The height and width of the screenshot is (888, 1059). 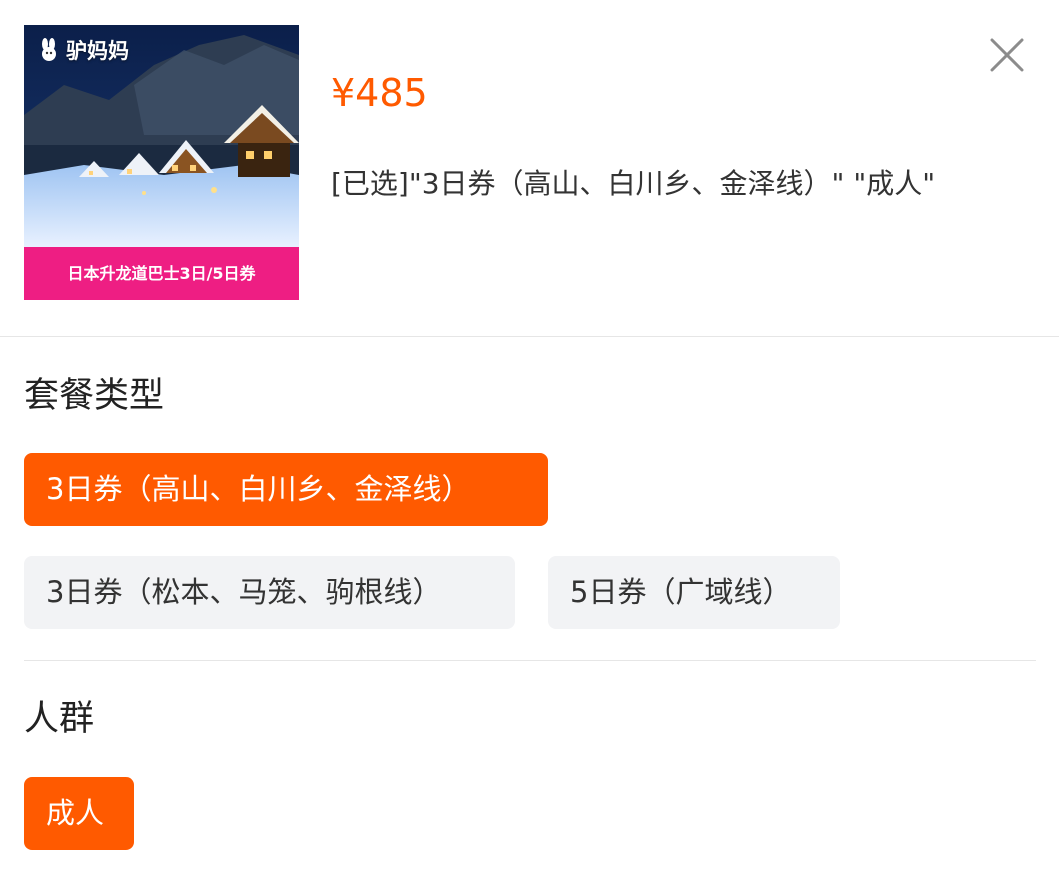 I want to click on crowd-option-adult: 成人, so click(x=79, y=813).